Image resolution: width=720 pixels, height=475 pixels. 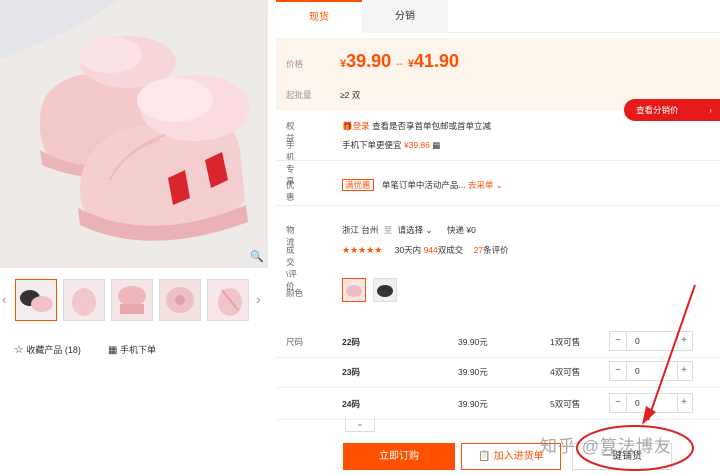 What do you see at coordinates (450, 250) in the screenshot?
I see `sales-unit: 双成交` at bounding box center [450, 250].